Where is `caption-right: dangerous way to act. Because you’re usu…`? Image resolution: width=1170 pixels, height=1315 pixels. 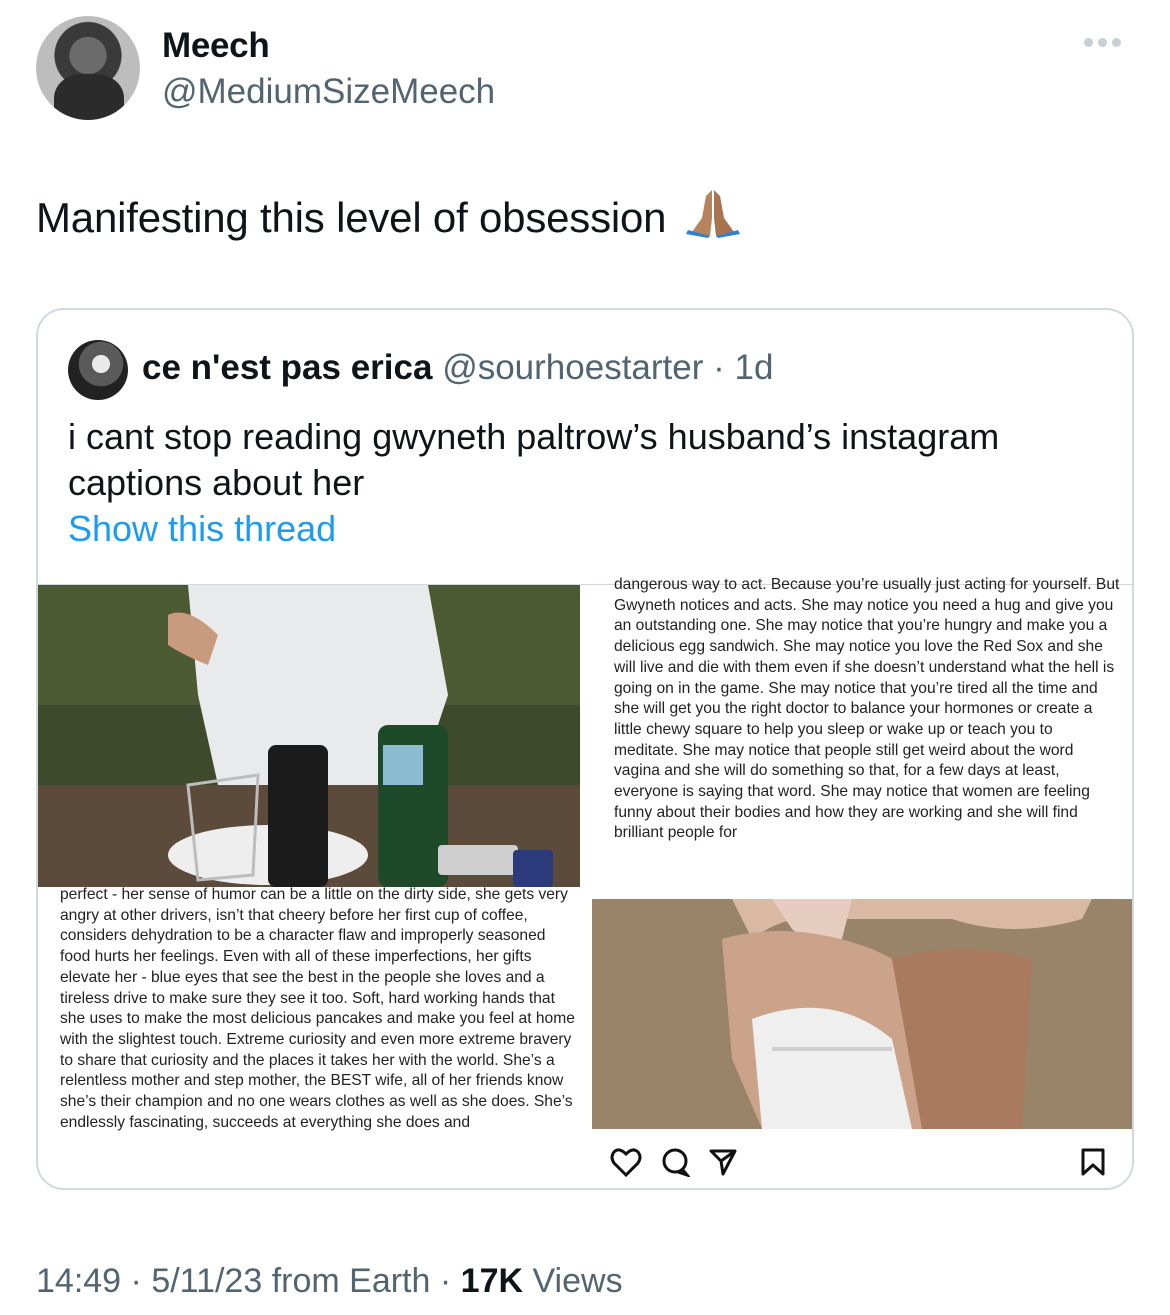 caption-right: dangerous way to act. Because you’re usu… is located at coordinates (867, 709).